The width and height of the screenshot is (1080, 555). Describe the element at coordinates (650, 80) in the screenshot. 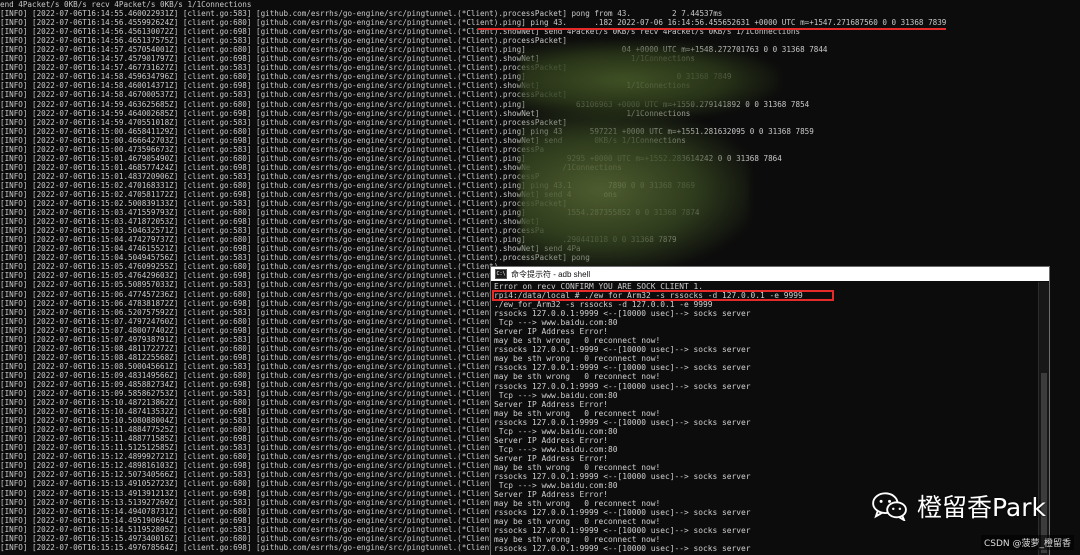

I see `redacted-area-upper` at that location.